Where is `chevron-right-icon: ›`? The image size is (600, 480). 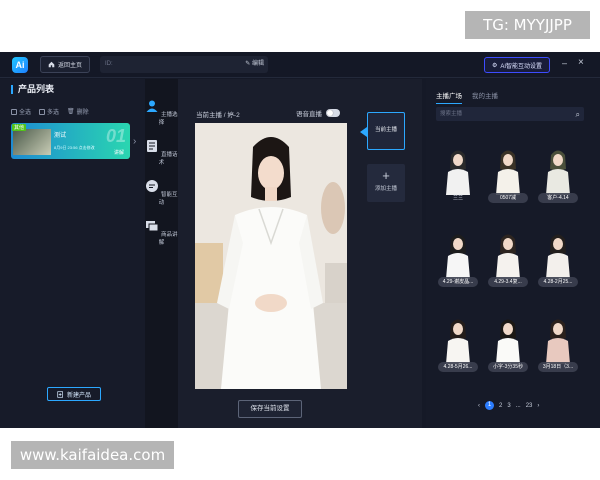 chevron-right-icon: › is located at coordinates (134, 141).